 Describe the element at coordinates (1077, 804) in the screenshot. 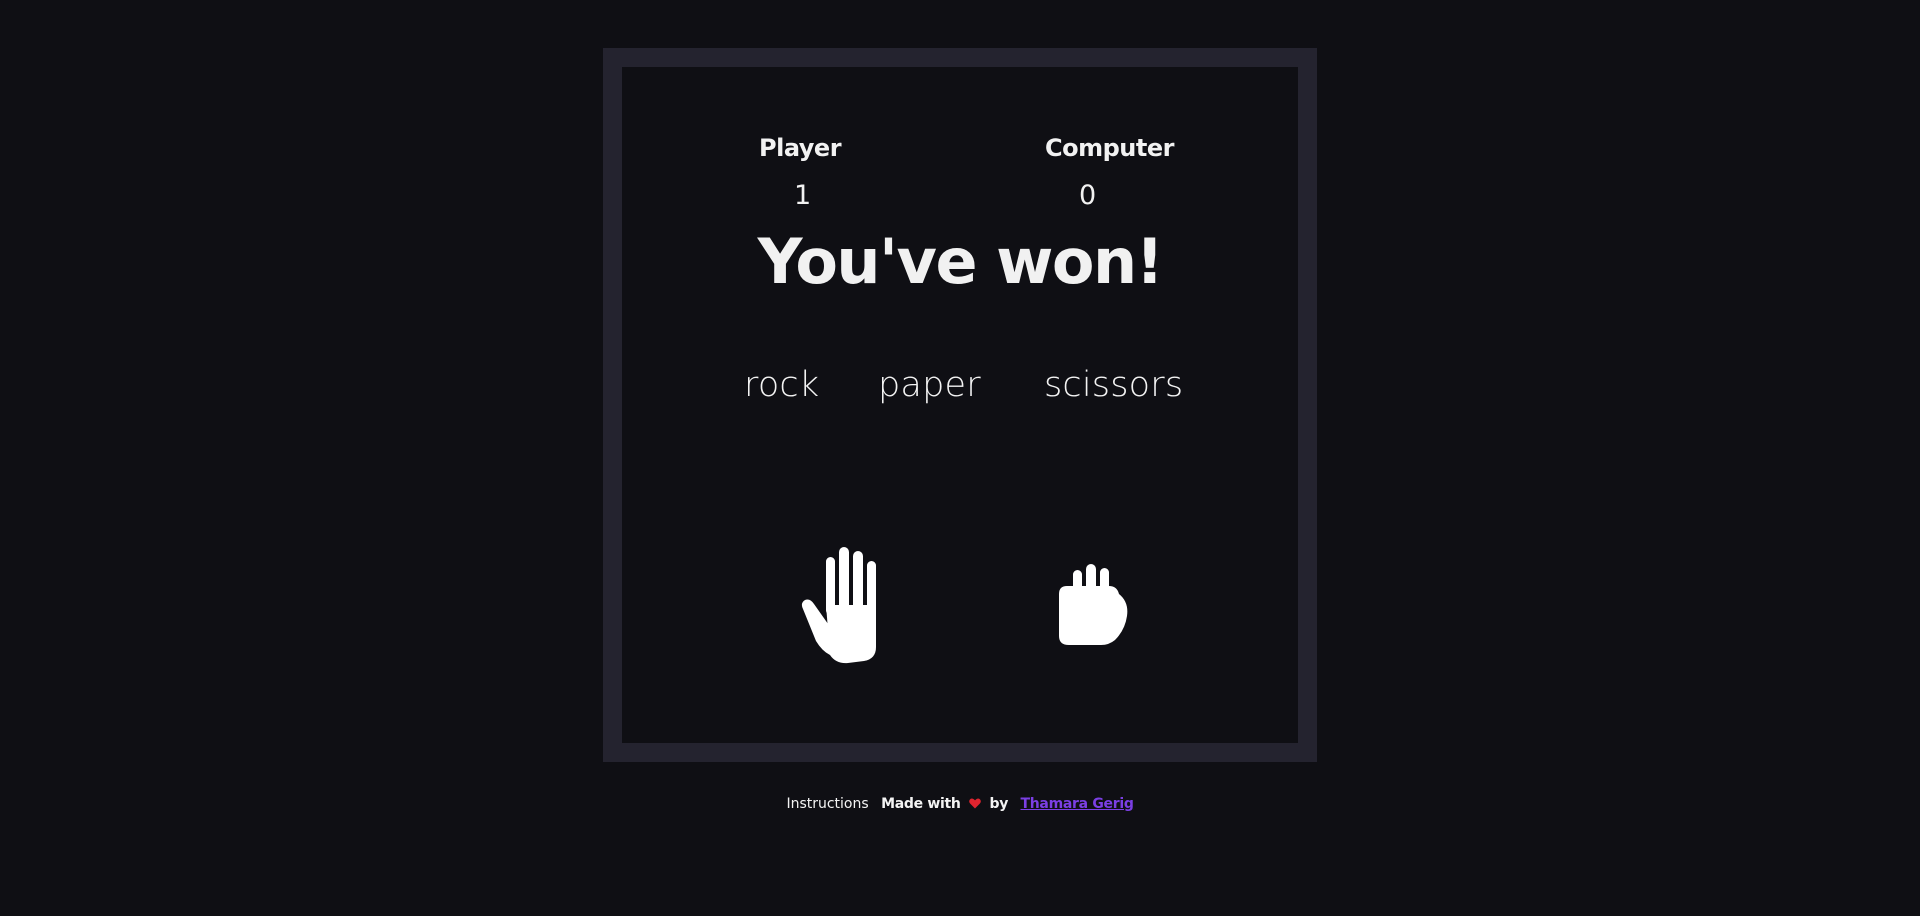

I see `author-link: Thamara Gerig` at that location.